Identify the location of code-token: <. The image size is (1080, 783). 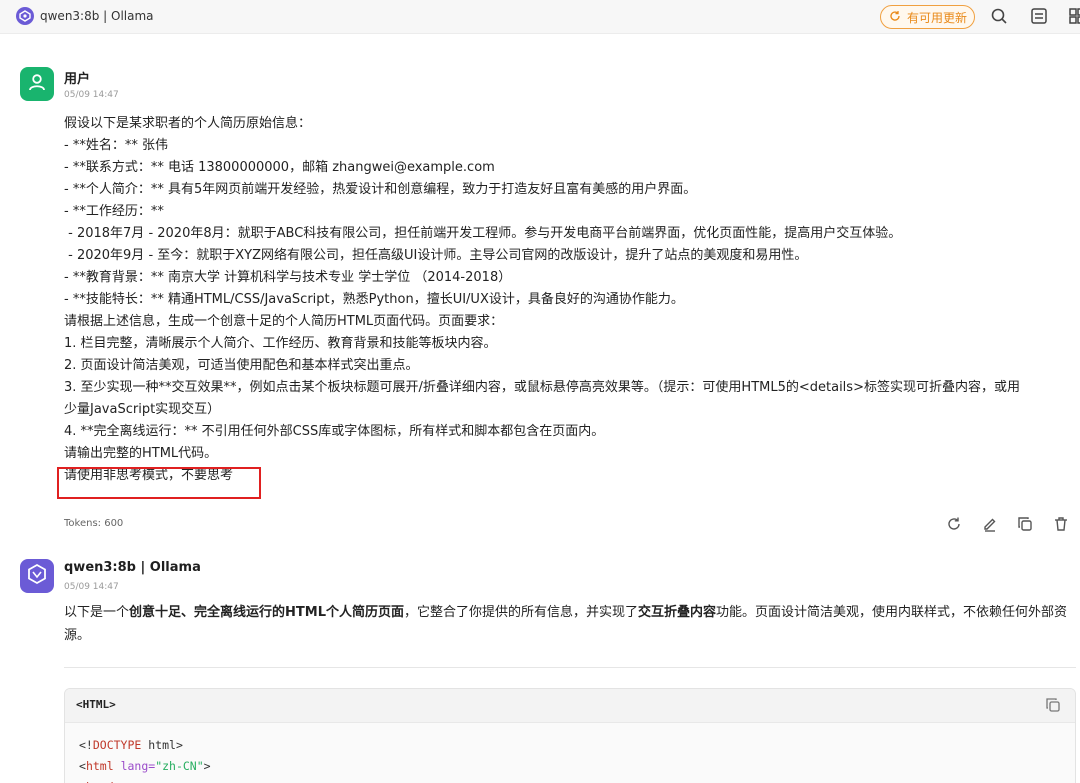
(82, 766).